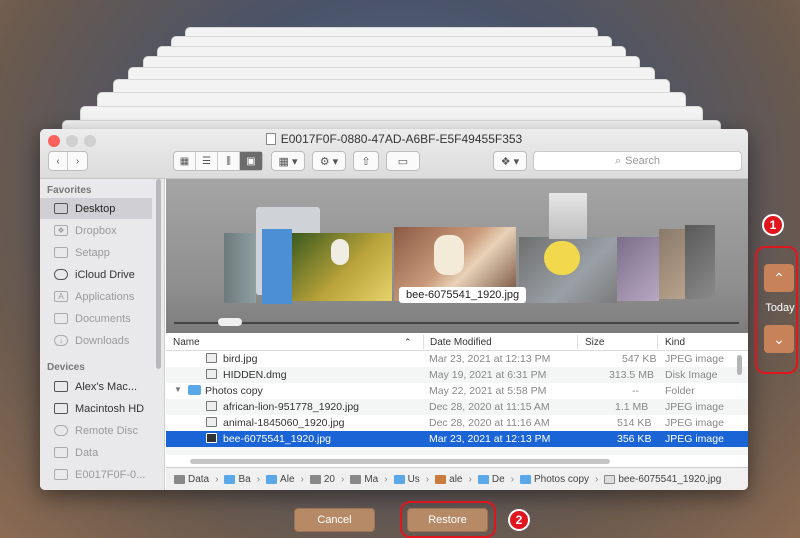  I want to click on sidebar-heading-favorites: Favorites, so click(69, 190).